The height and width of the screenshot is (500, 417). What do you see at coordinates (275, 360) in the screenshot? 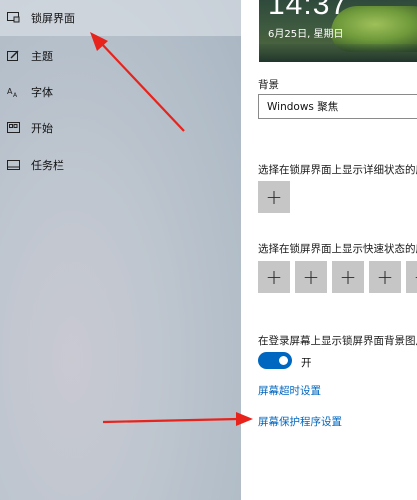
I see `signin-background-toggle` at bounding box center [275, 360].